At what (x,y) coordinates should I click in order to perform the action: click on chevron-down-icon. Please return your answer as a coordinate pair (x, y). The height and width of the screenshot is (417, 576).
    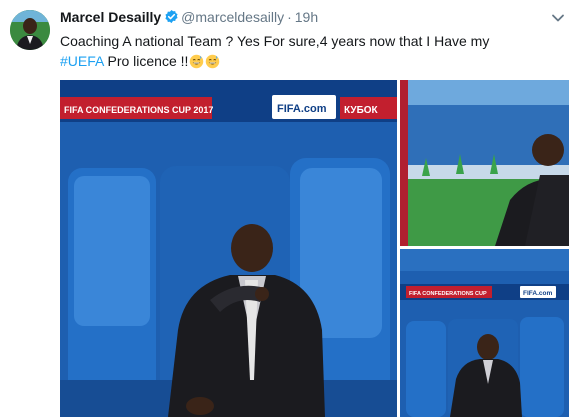
    Looking at the image, I should click on (558, 18).